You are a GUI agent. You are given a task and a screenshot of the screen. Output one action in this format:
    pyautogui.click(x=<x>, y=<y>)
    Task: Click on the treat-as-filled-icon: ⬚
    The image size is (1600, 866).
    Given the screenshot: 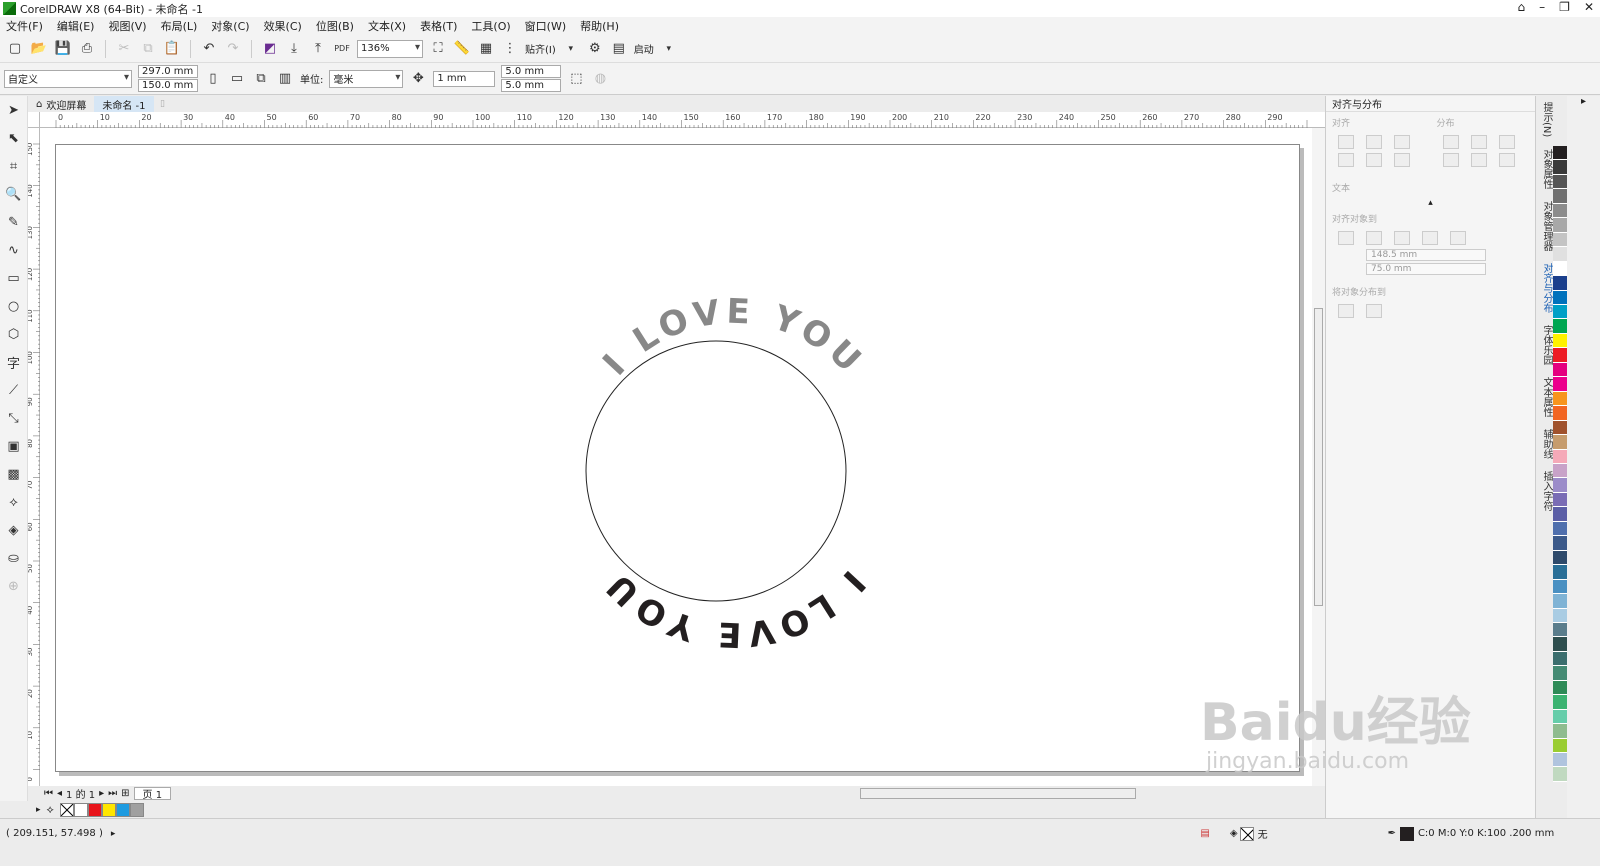 What is the action you would take?
    pyautogui.click(x=576, y=79)
    